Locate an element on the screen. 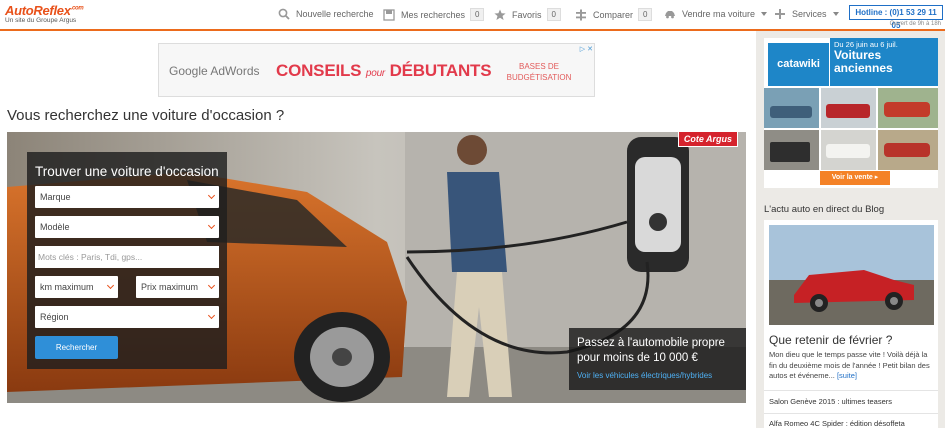 The width and height of the screenshot is (945, 428). ad-headline: CONSEILS pour DÉBUTANTS is located at coordinates (384, 71).